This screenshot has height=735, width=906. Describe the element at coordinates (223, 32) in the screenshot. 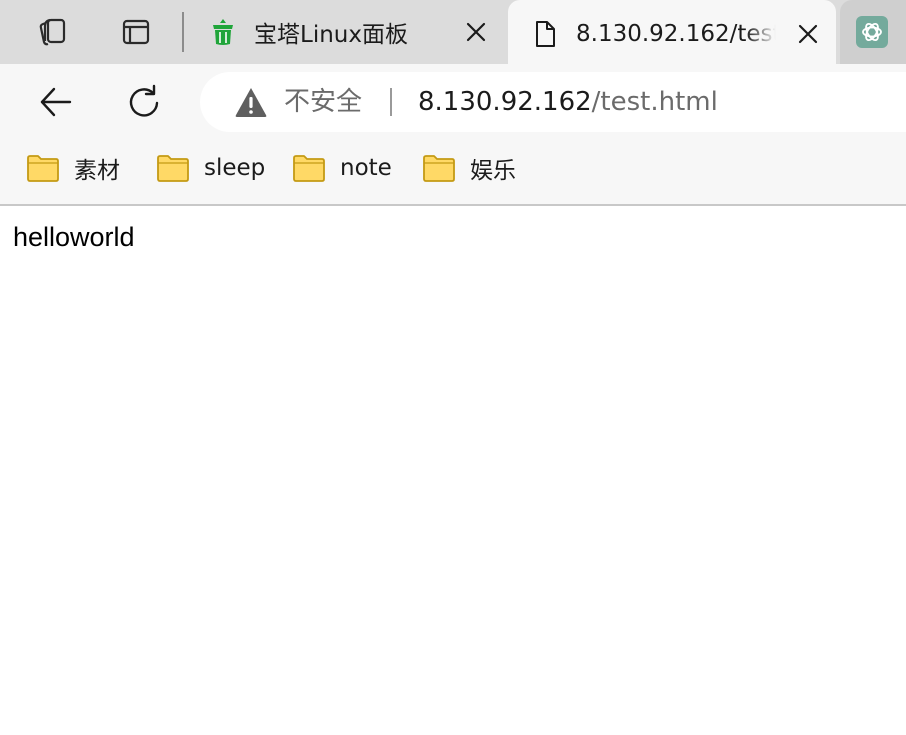

I see `baota-icon` at that location.